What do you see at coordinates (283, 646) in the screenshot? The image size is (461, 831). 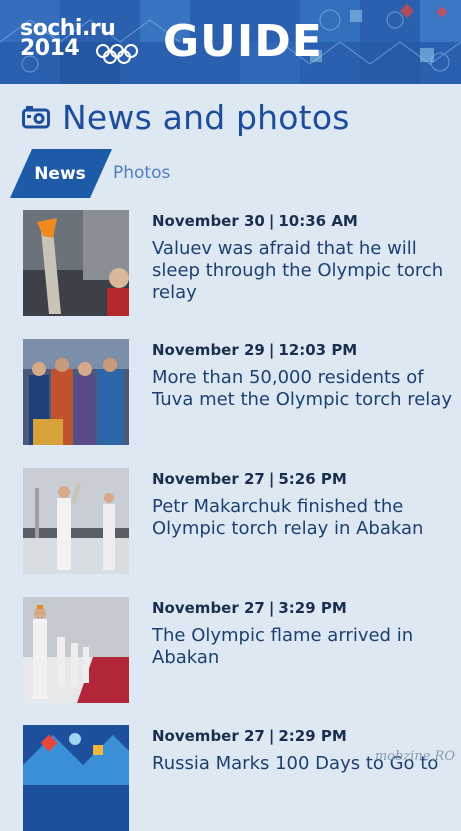 I see `news-headline: The Olympic flame arrived in Abakan` at bounding box center [283, 646].